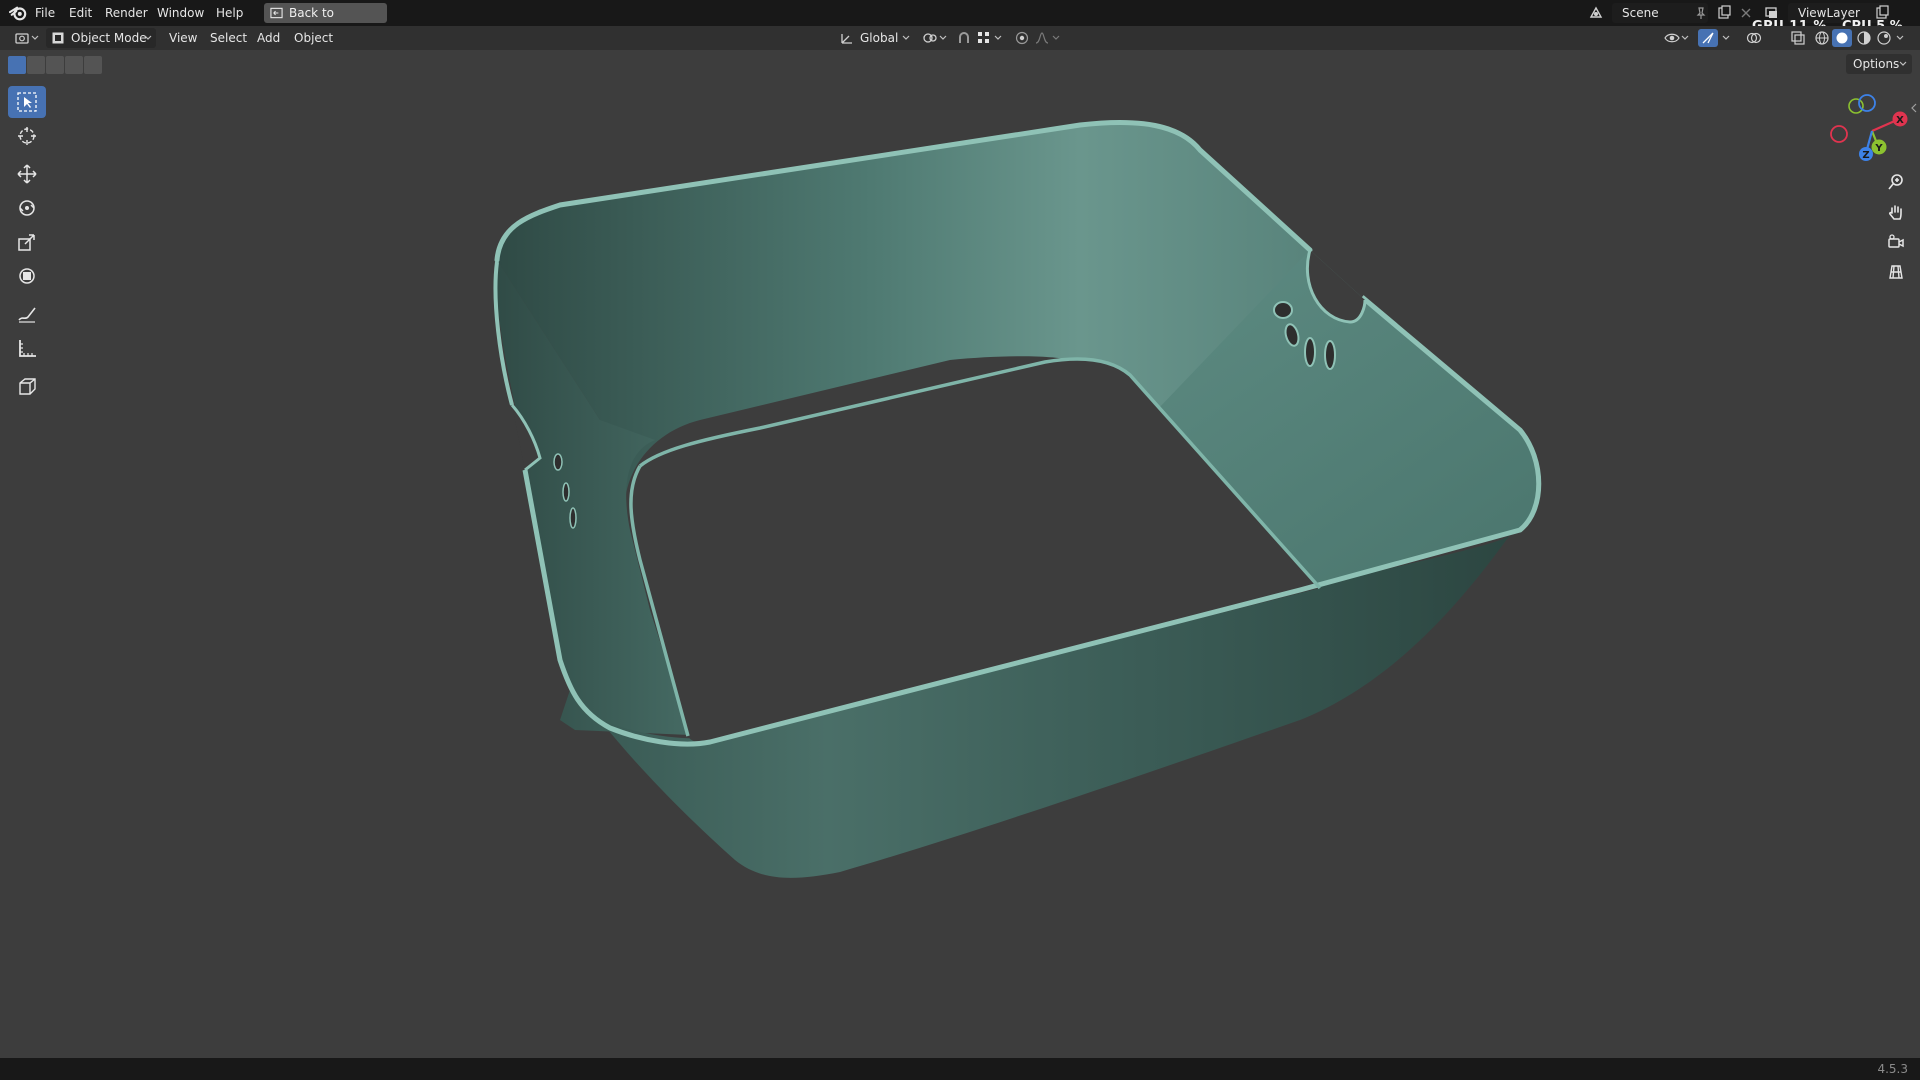 This screenshot has width=1920, height=1080. What do you see at coordinates (325, 21) in the screenshot?
I see `back-to-previous-button: Back to Previous` at bounding box center [325, 21].